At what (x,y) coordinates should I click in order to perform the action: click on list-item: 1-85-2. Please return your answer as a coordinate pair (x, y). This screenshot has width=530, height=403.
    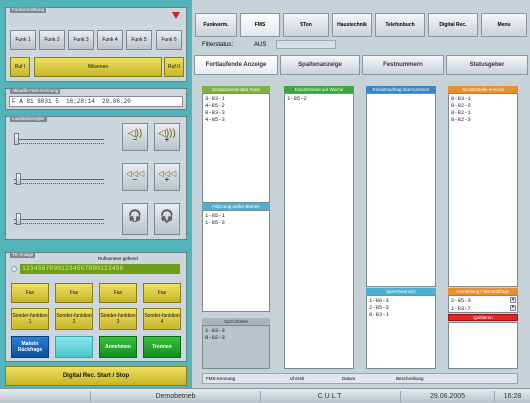
    Looking at the image, I should click on (319, 98).